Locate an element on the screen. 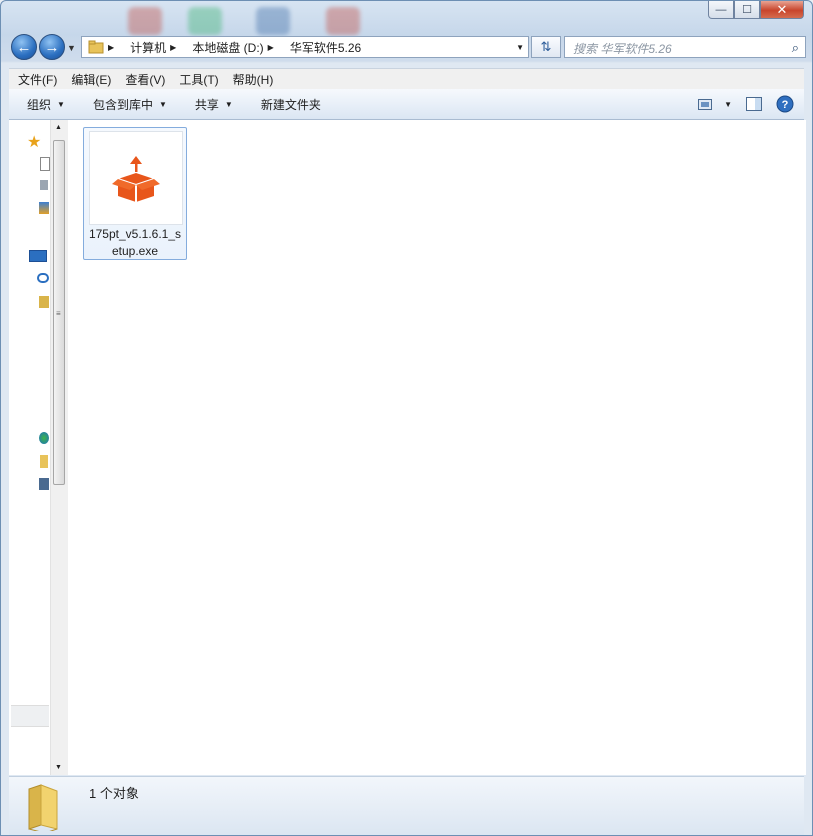 This screenshot has height=836, width=813. organize-button: 组织 ▼ is located at coordinates (46, 104).